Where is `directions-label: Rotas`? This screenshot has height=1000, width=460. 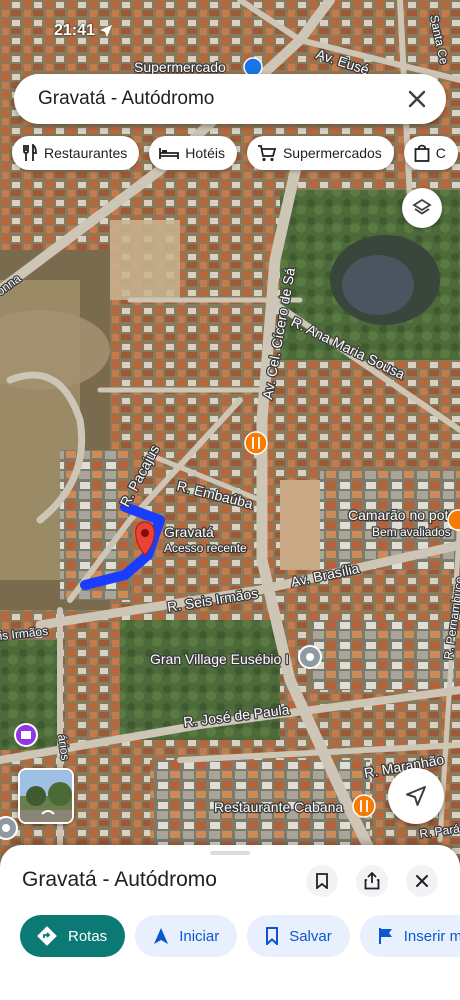
directions-label: Rotas is located at coordinates (88, 936).